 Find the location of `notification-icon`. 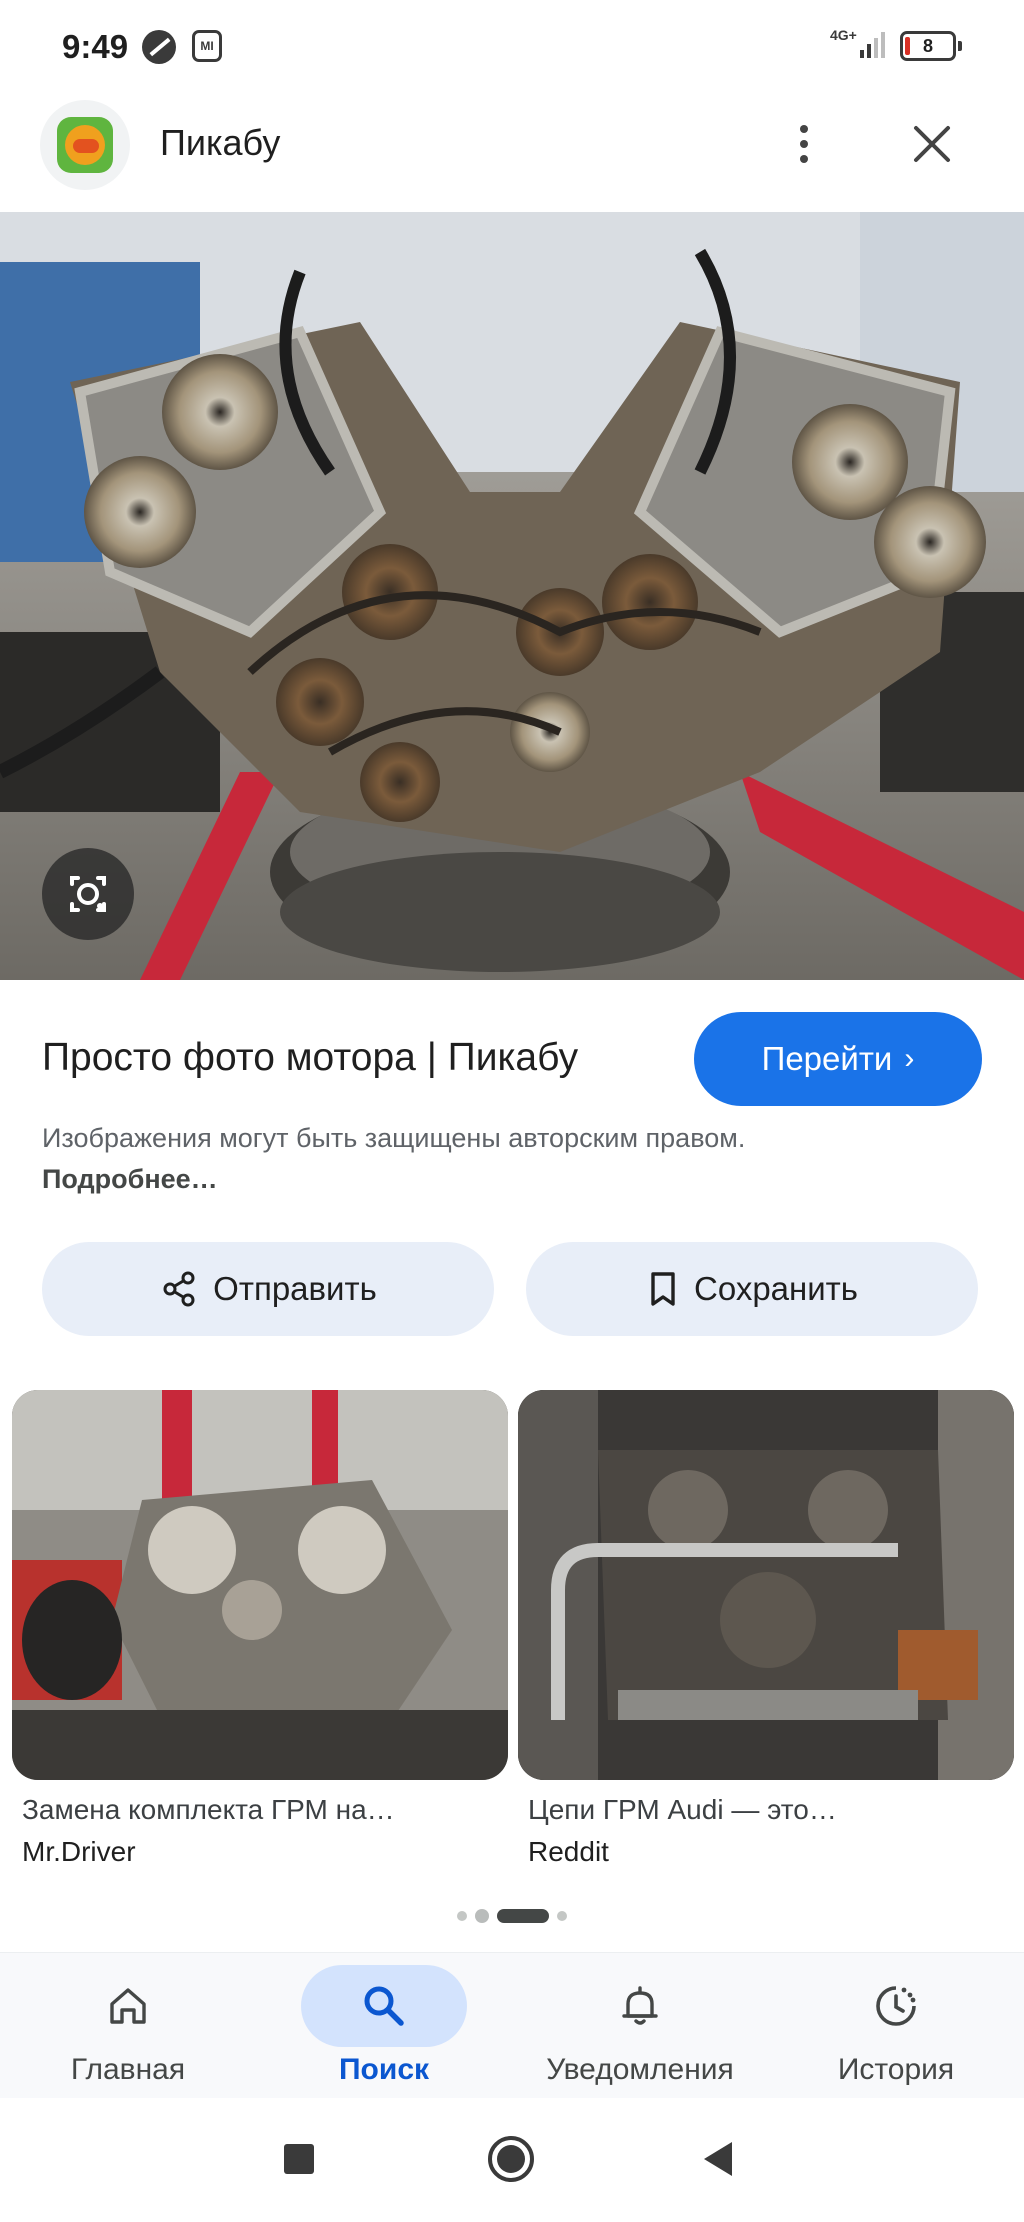

notification-icon is located at coordinates (159, 47).